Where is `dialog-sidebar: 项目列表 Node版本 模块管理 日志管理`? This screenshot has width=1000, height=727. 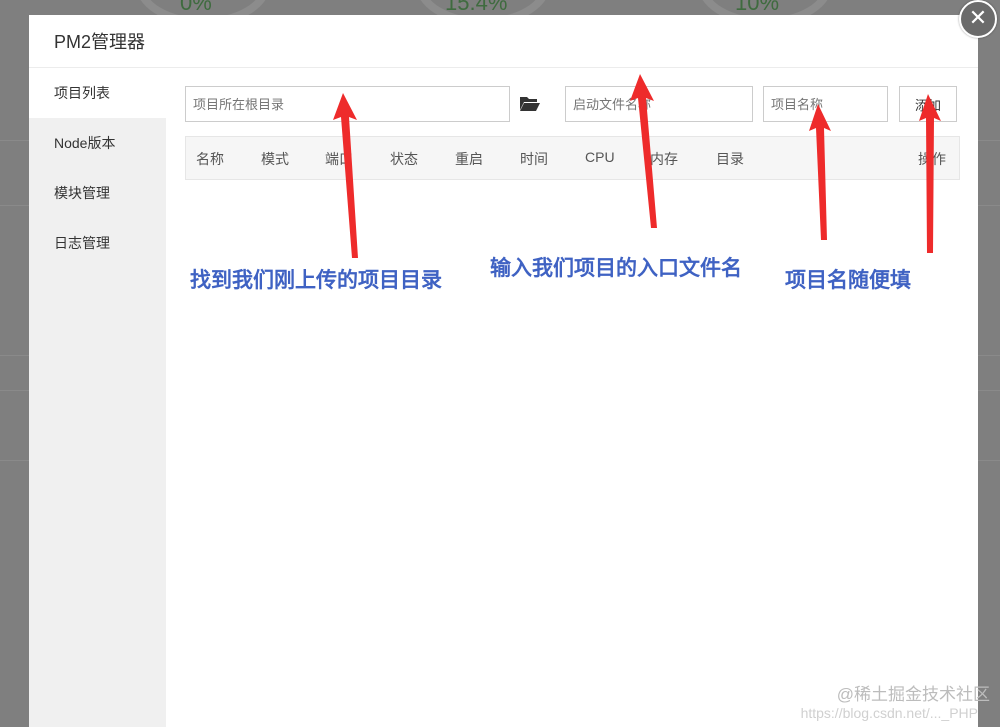
dialog-sidebar: 项目列表 Node版本 模块管理 日志管理 is located at coordinates (97, 397).